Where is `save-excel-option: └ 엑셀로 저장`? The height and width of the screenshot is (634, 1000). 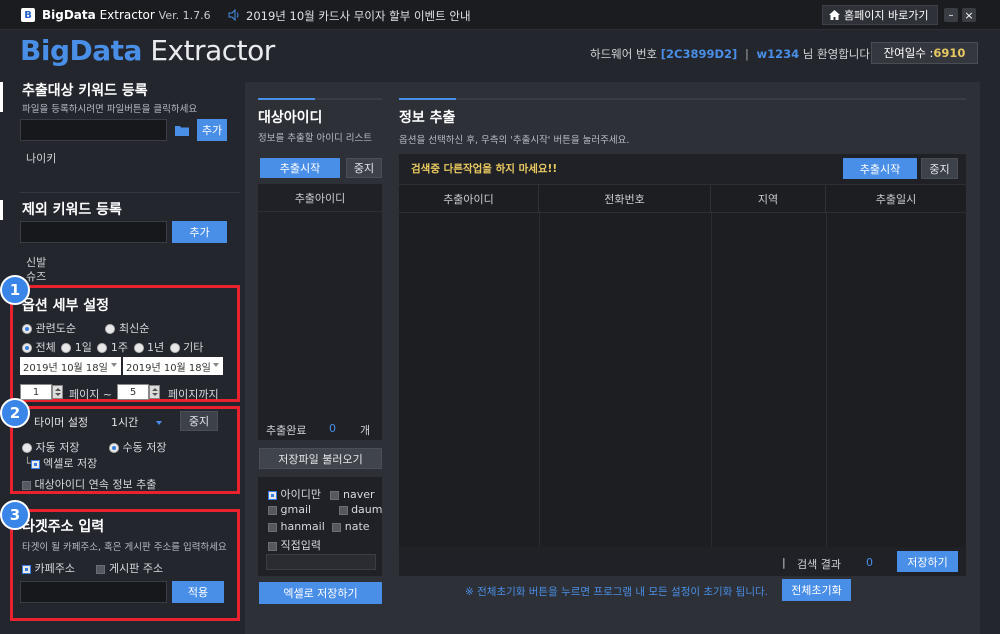
save-excel-option: └ 엑셀로 저장 is located at coordinates (61, 463).